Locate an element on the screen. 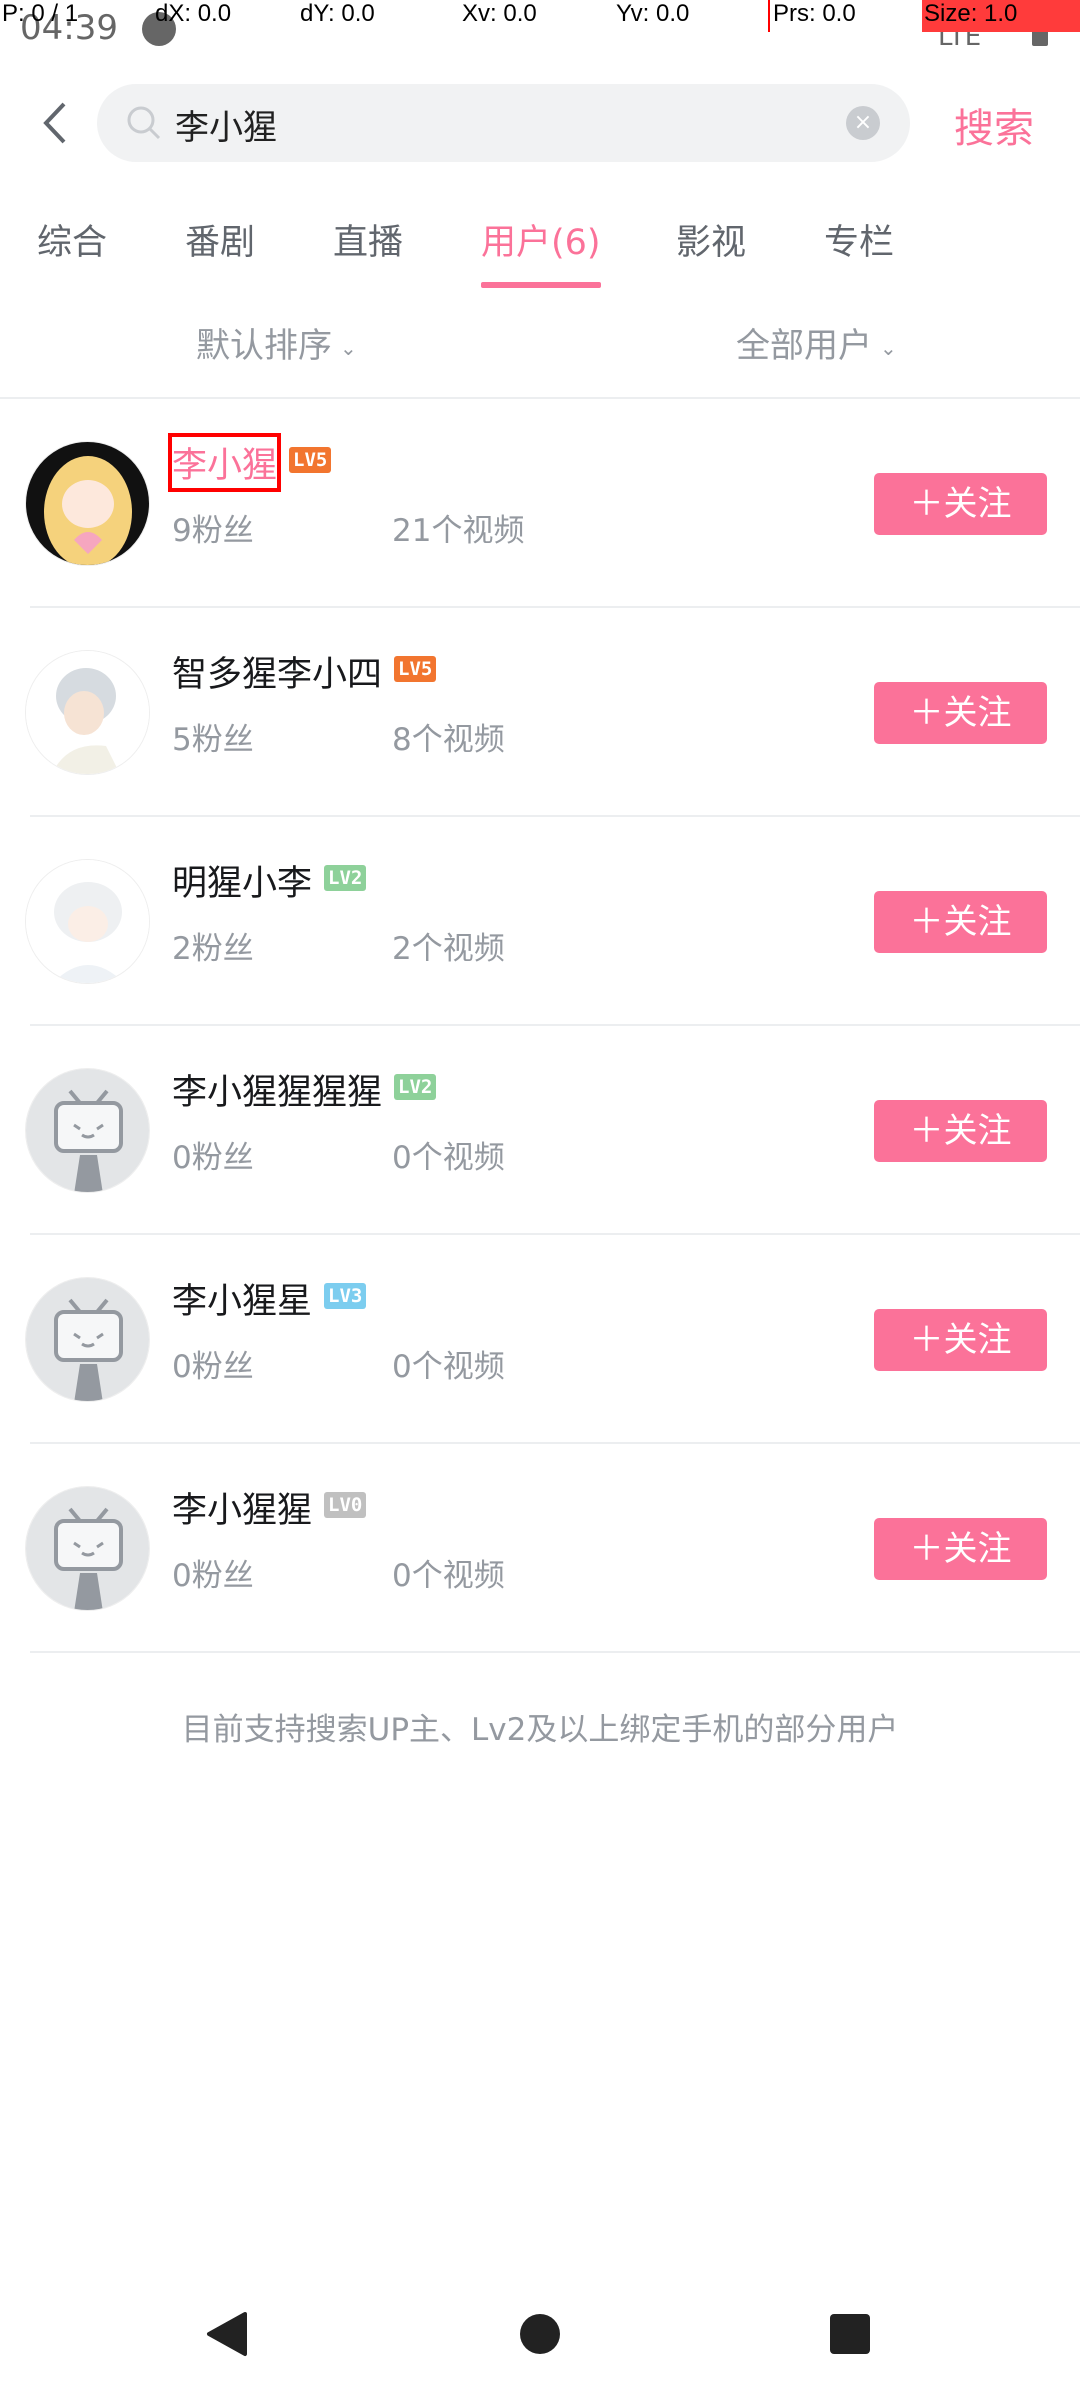 The image size is (1080, 2400). nav-home-icon is located at coordinates (540, 2334).